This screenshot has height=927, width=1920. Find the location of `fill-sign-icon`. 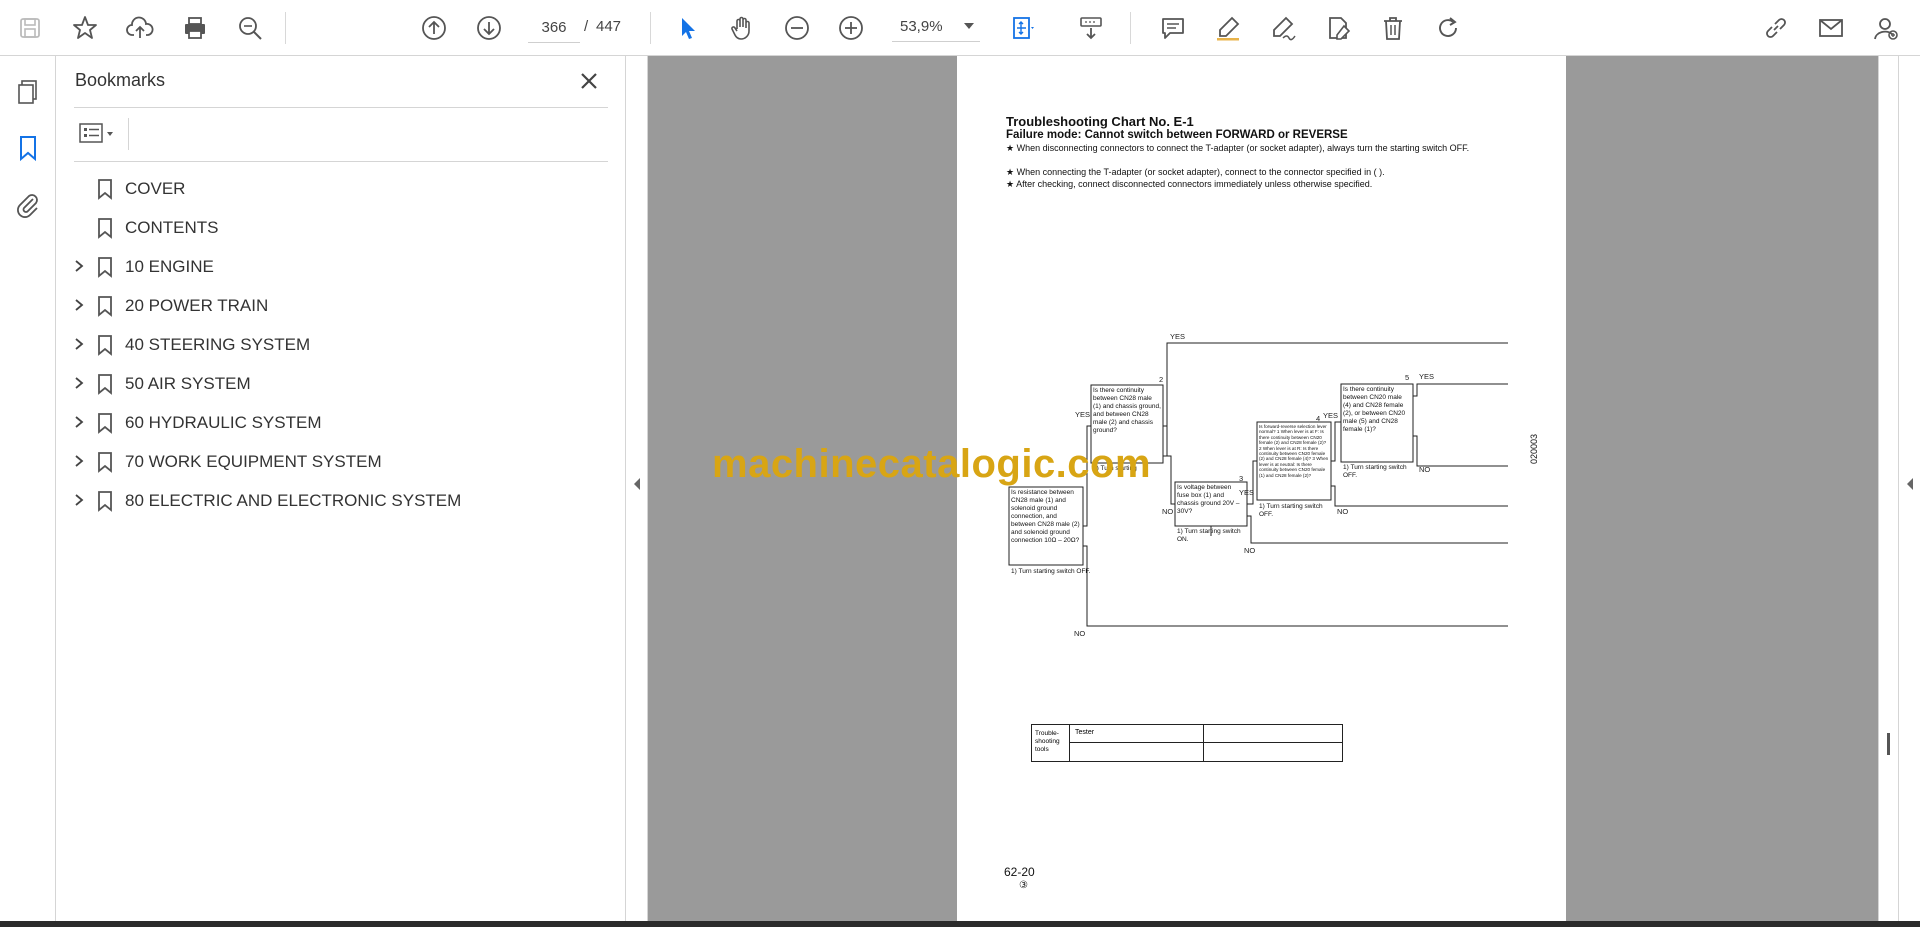

fill-sign-icon is located at coordinates (1338, 28).